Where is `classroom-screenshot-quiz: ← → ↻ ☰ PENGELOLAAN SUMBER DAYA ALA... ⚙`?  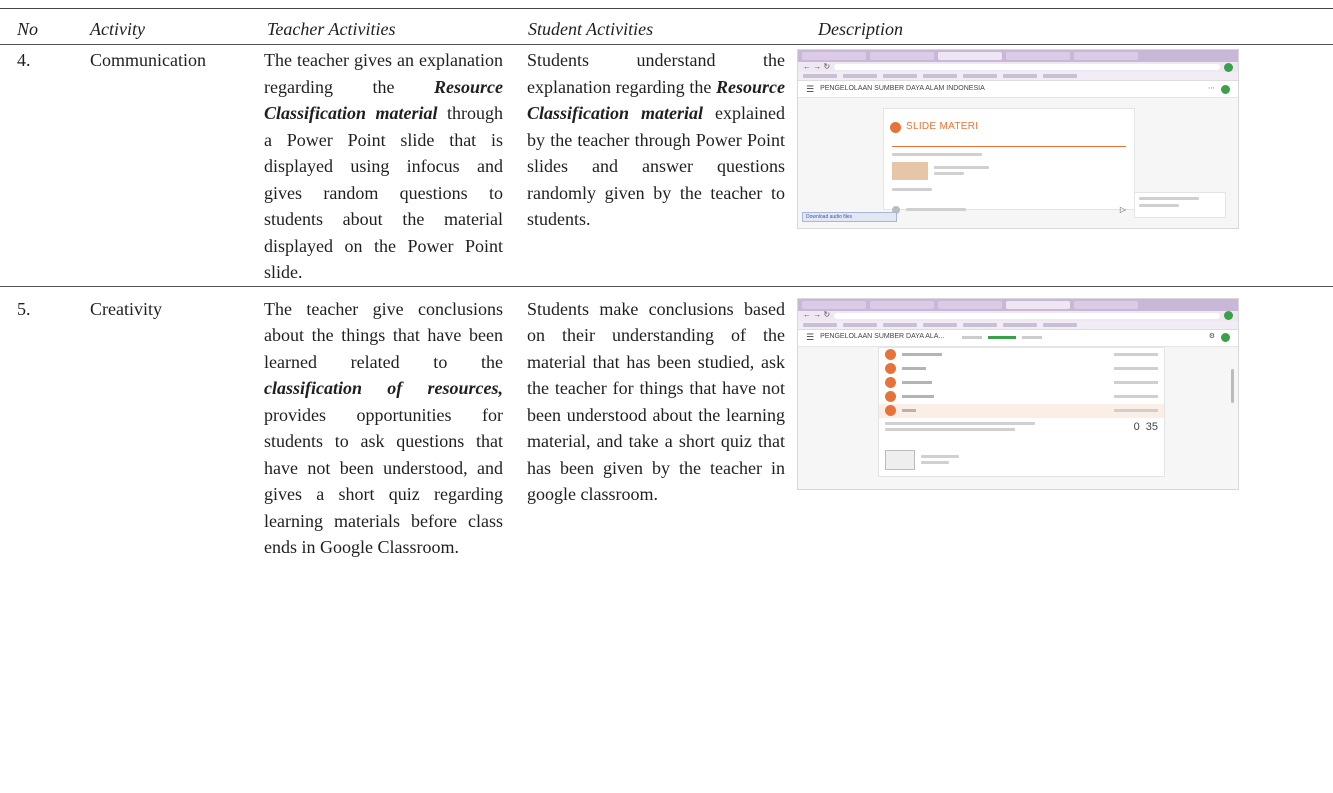 classroom-screenshot-quiz: ← → ↻ ☰ PENGELOLAAN SUMBER DAYA ALA... ⚙ is located at coordinates (1018, 393).